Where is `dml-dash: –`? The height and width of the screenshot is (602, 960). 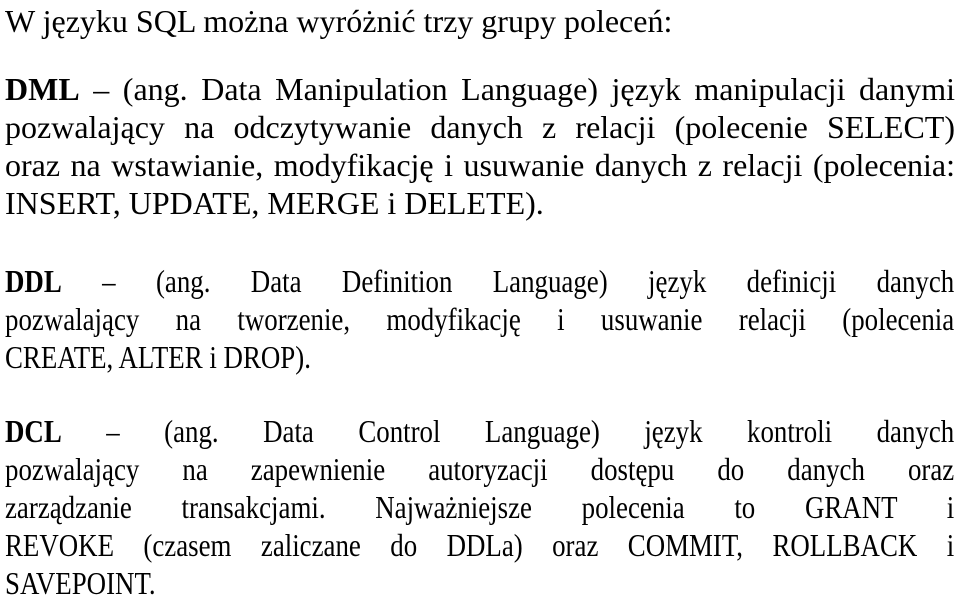
dml-dash: – is located at coordinates (101, 89).